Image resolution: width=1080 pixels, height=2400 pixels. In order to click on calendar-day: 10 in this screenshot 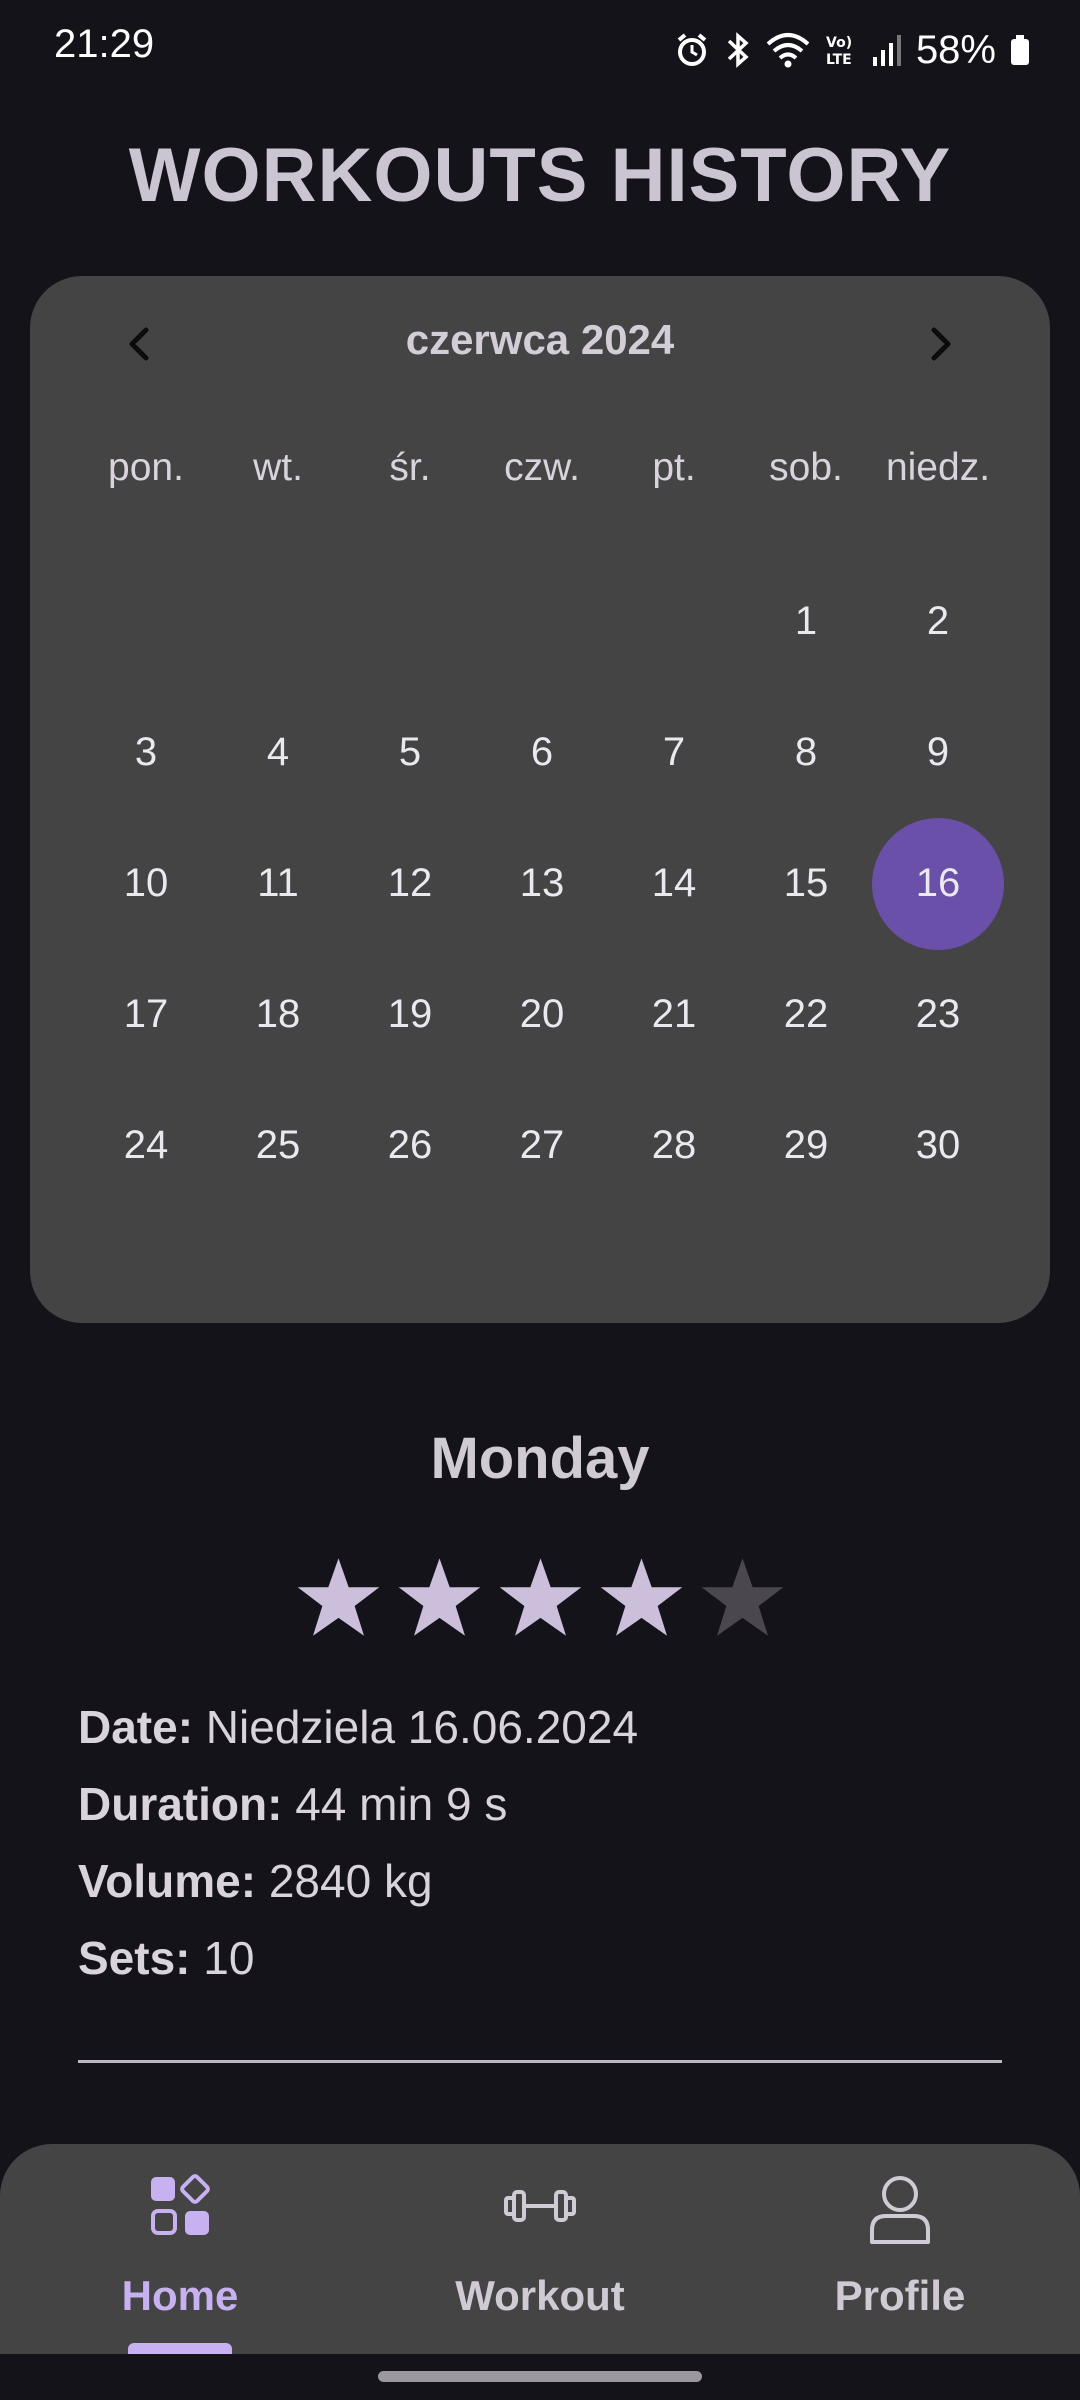, I will do `click(146, 883)`.